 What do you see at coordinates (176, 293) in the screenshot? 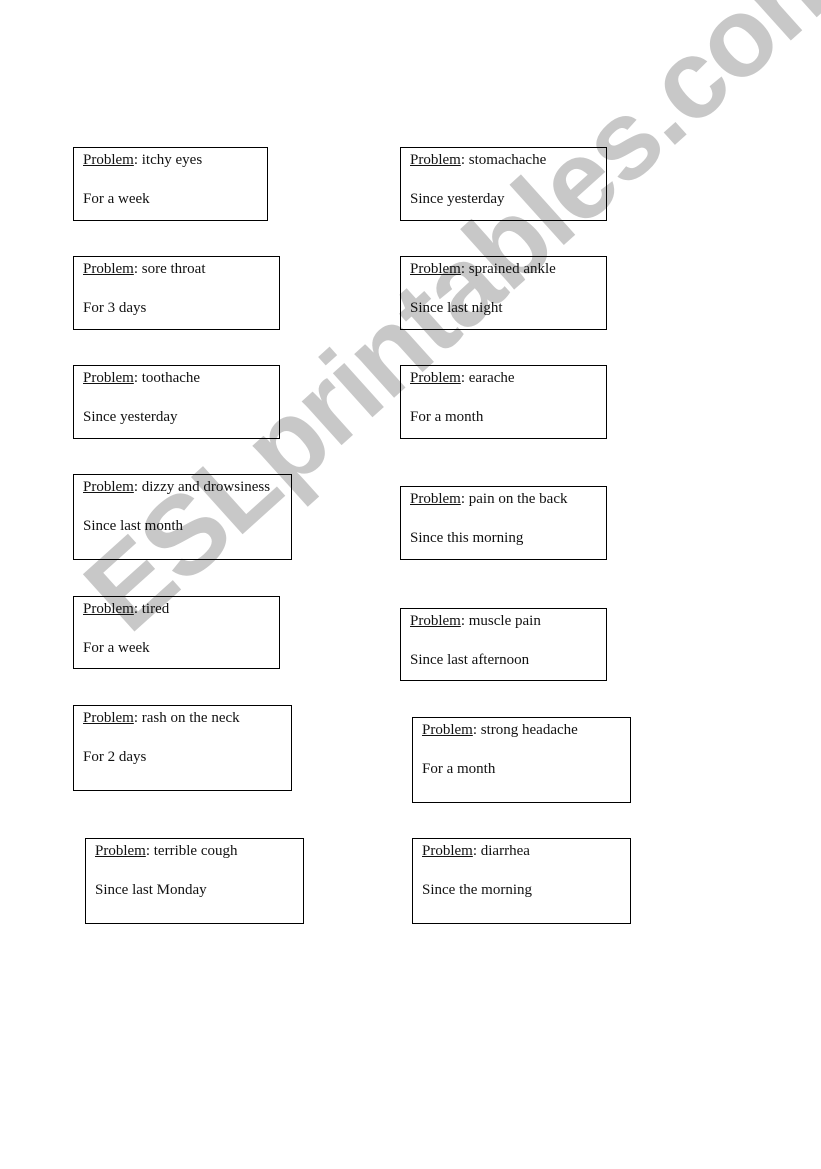
I see `problem-card: Problem: sore throat For 3 days` at bounding box center [176, 293].